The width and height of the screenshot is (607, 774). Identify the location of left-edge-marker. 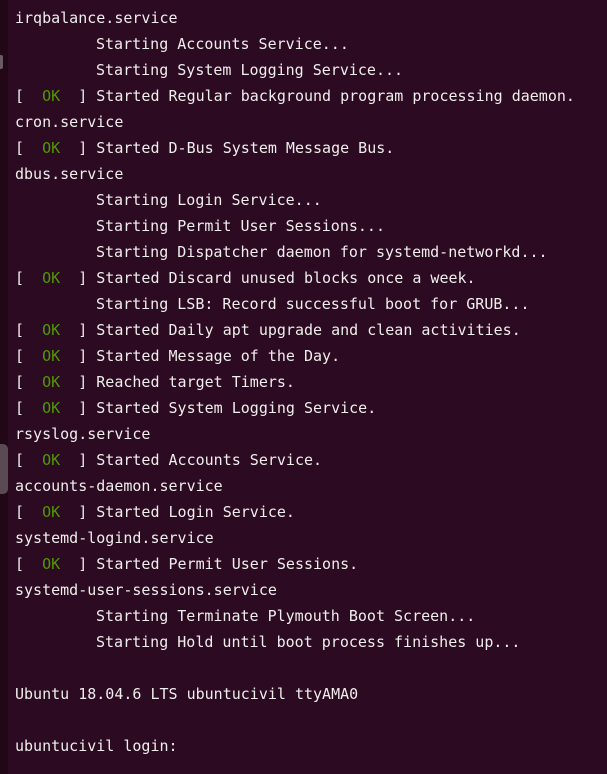
(1, 62).